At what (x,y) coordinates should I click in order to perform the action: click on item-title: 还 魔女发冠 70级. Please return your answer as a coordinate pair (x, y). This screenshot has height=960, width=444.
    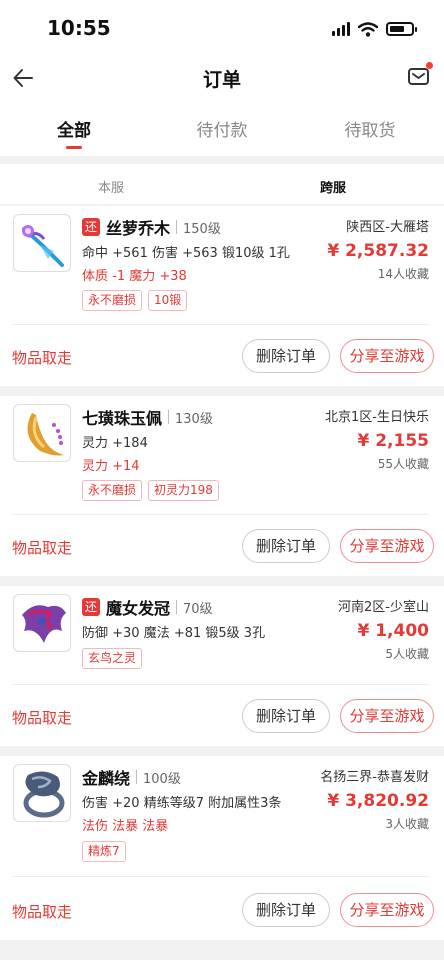
    Looking at the image, I should click on (147, 607).